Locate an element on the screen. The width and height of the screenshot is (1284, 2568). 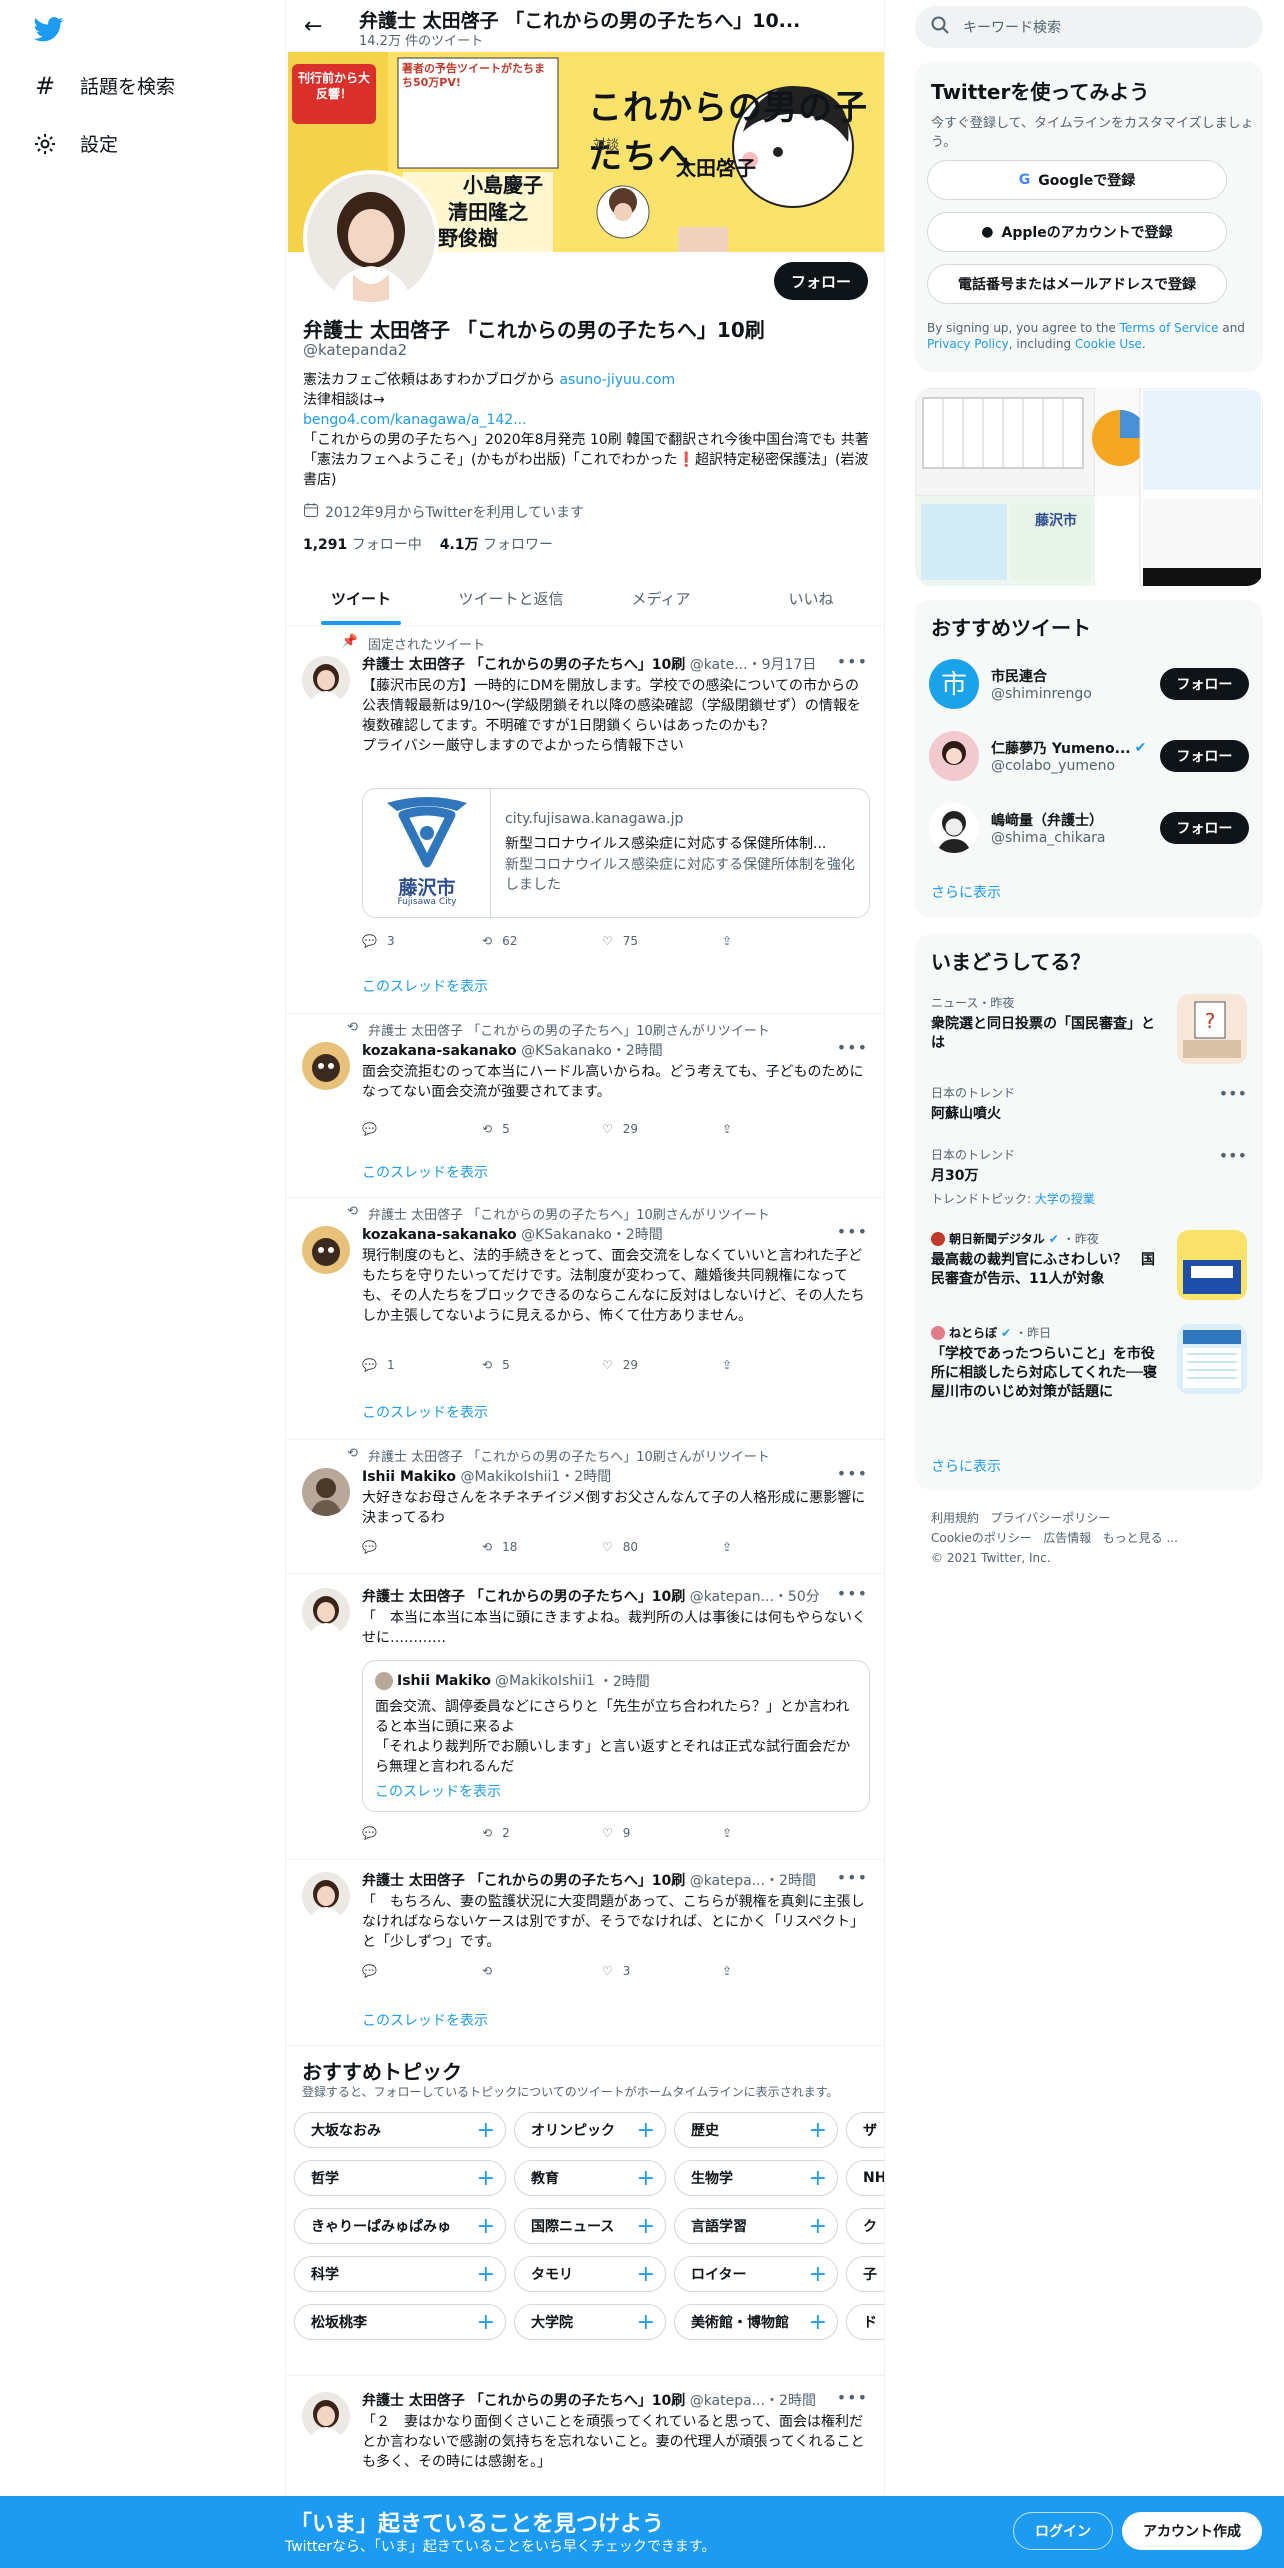
like-button: ♡ 3 is located at coordinates (662, 1971).